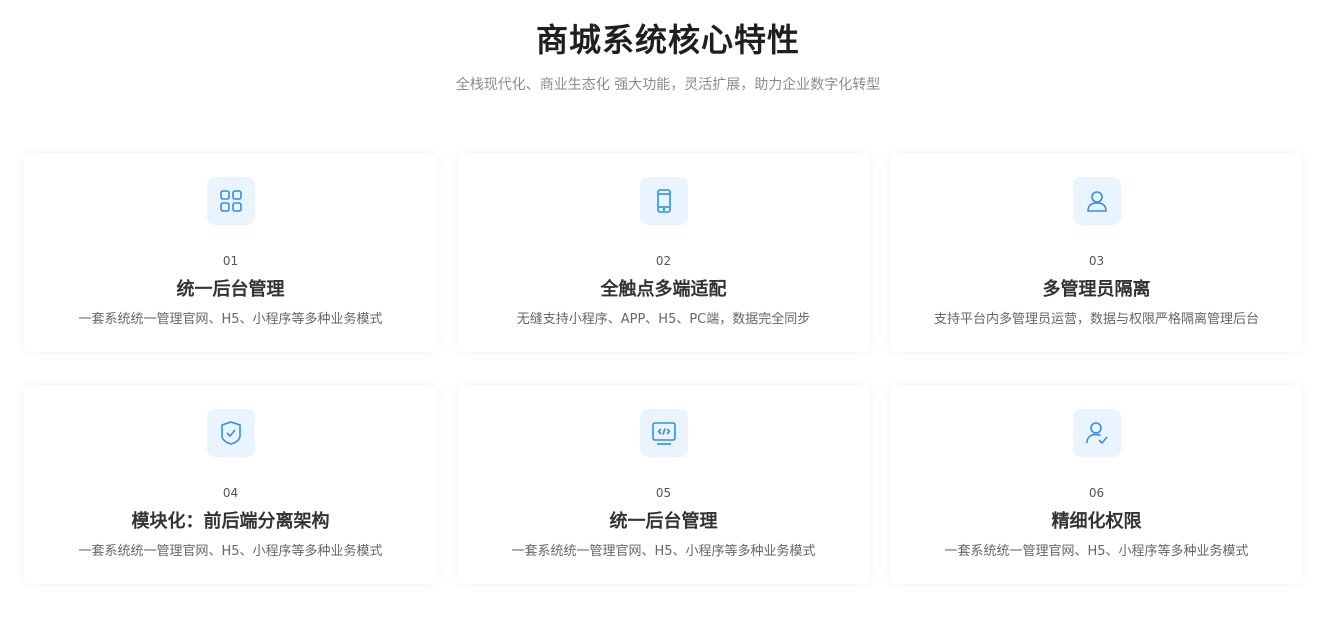 This screenshot has height=617, width=1336. What do you see at coordinates (230, 261) in the screenshot?
I see `feature-number: 01` at bounding box center [230, 261].